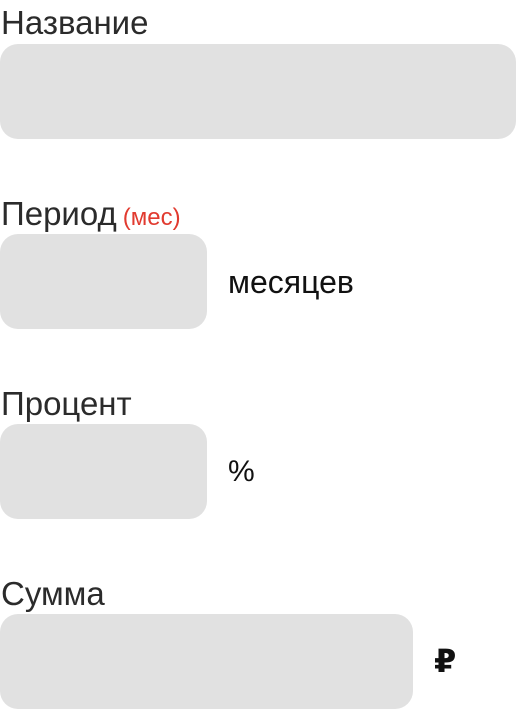  What do you see at coordinates (445, 661) in the screenshot?
I see `ruble-icon: ₽` at bounding box center [445, 661].